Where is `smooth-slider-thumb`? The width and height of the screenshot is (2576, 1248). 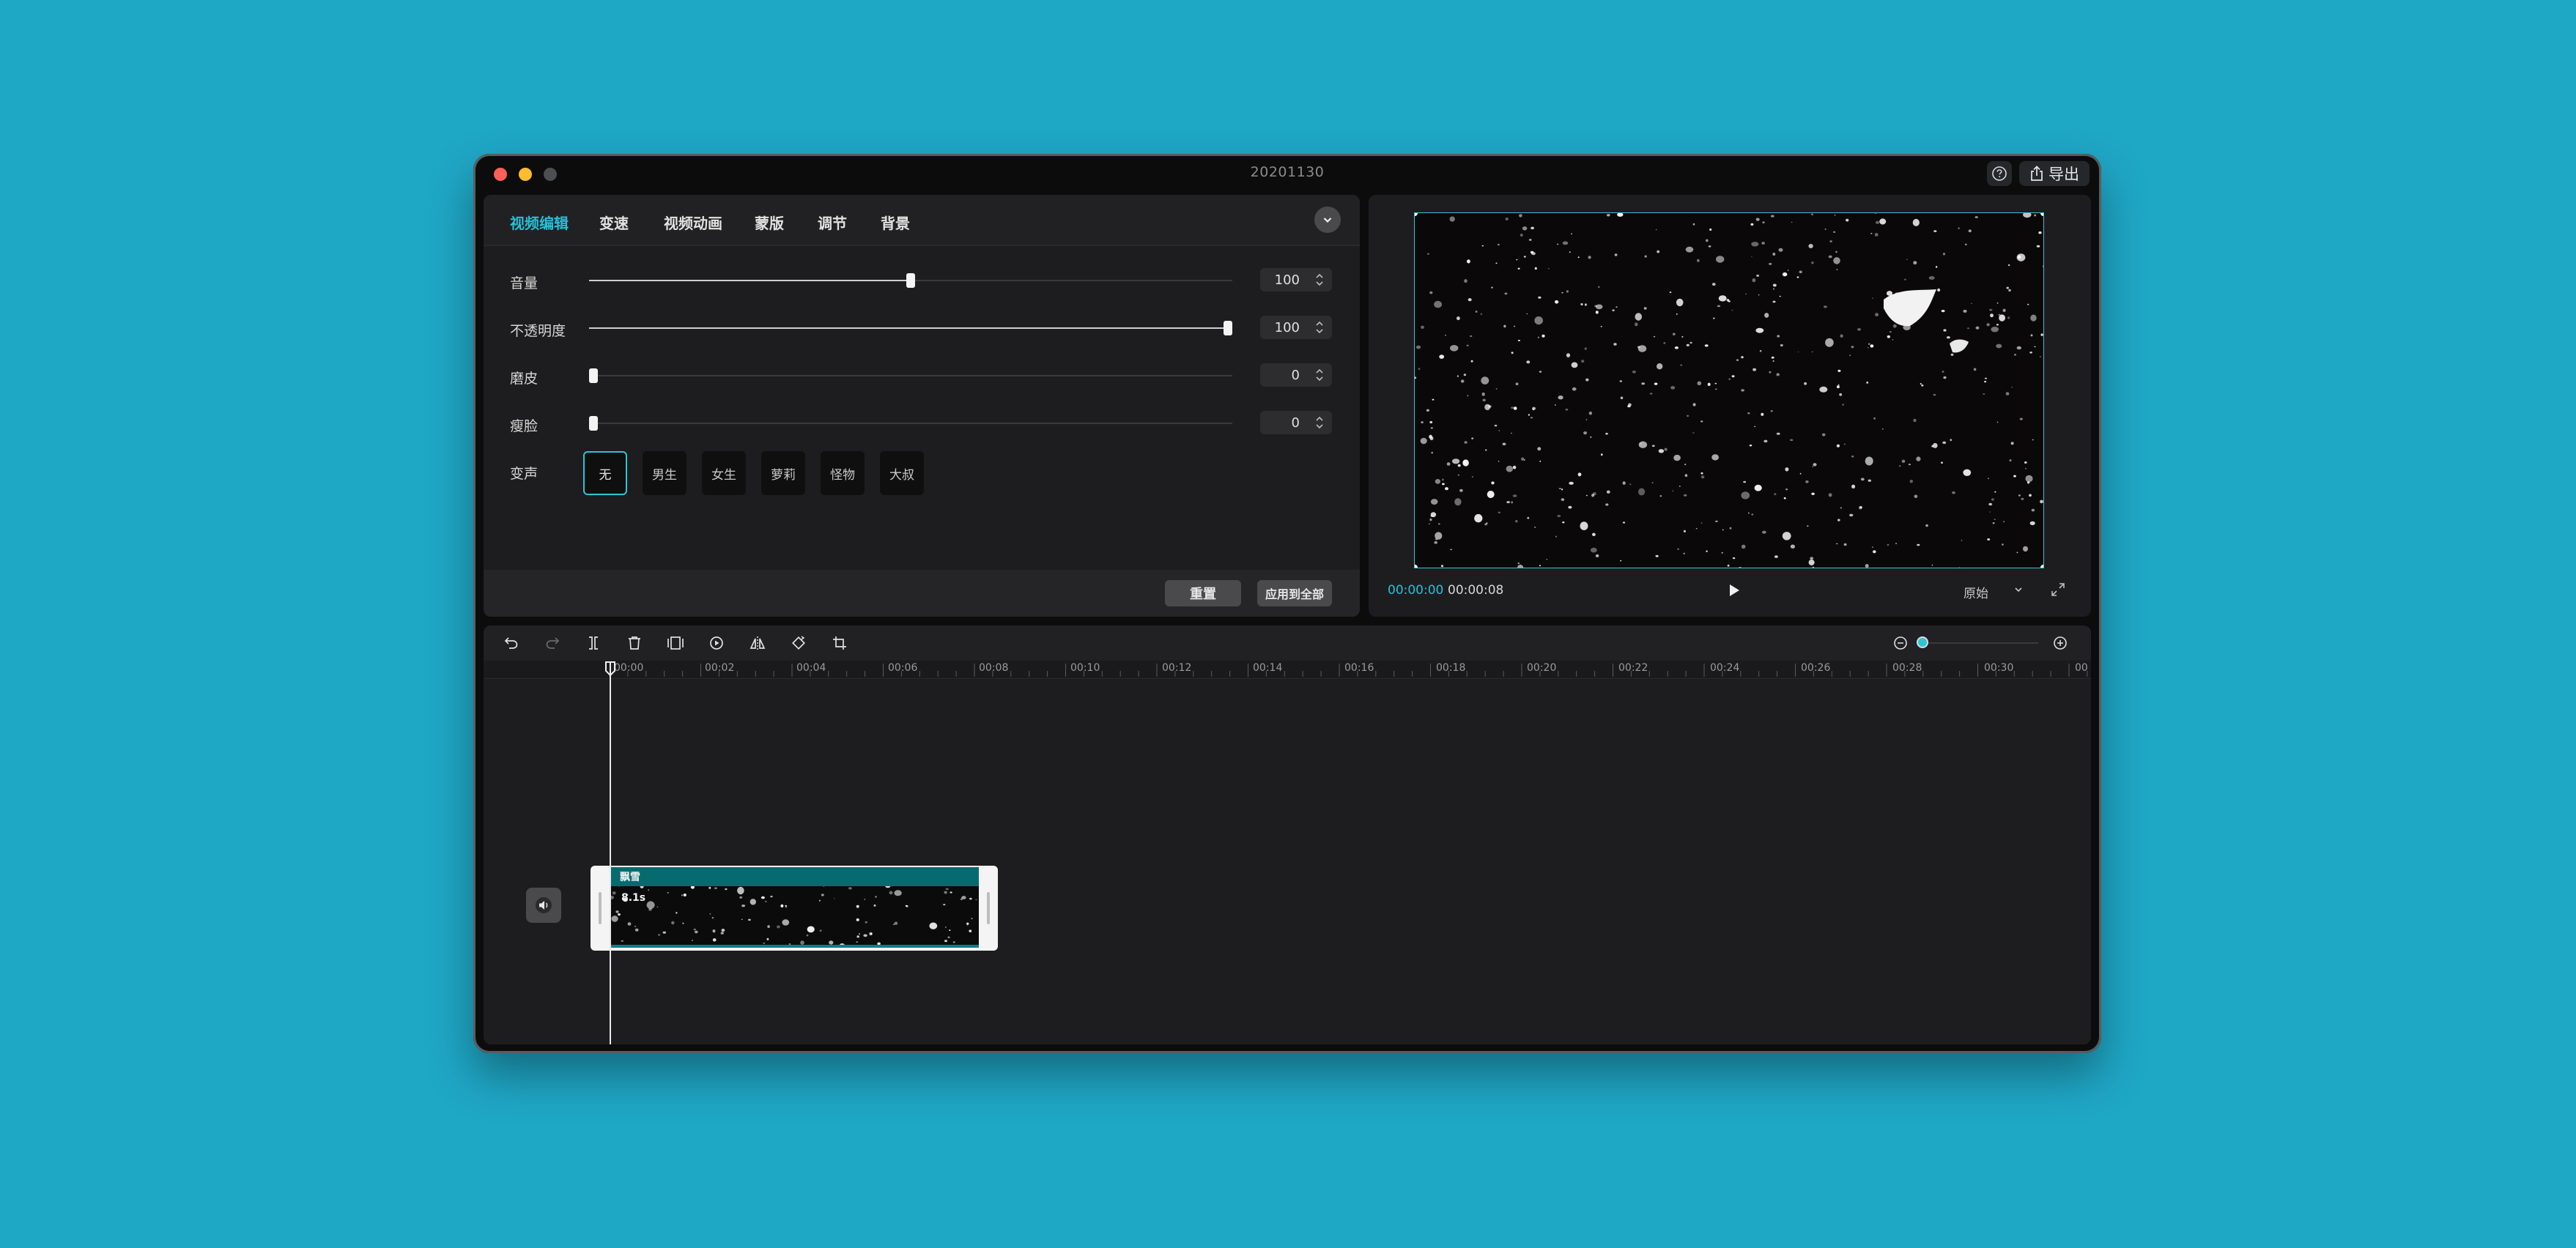 smooth-slider-thumb is located at coordinates (593, 375).